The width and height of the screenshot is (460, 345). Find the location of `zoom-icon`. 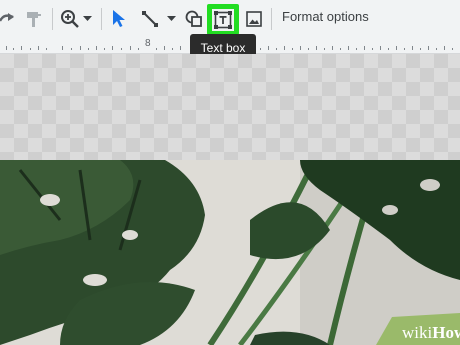

zoom-icon is located at coordinates (70, 19).